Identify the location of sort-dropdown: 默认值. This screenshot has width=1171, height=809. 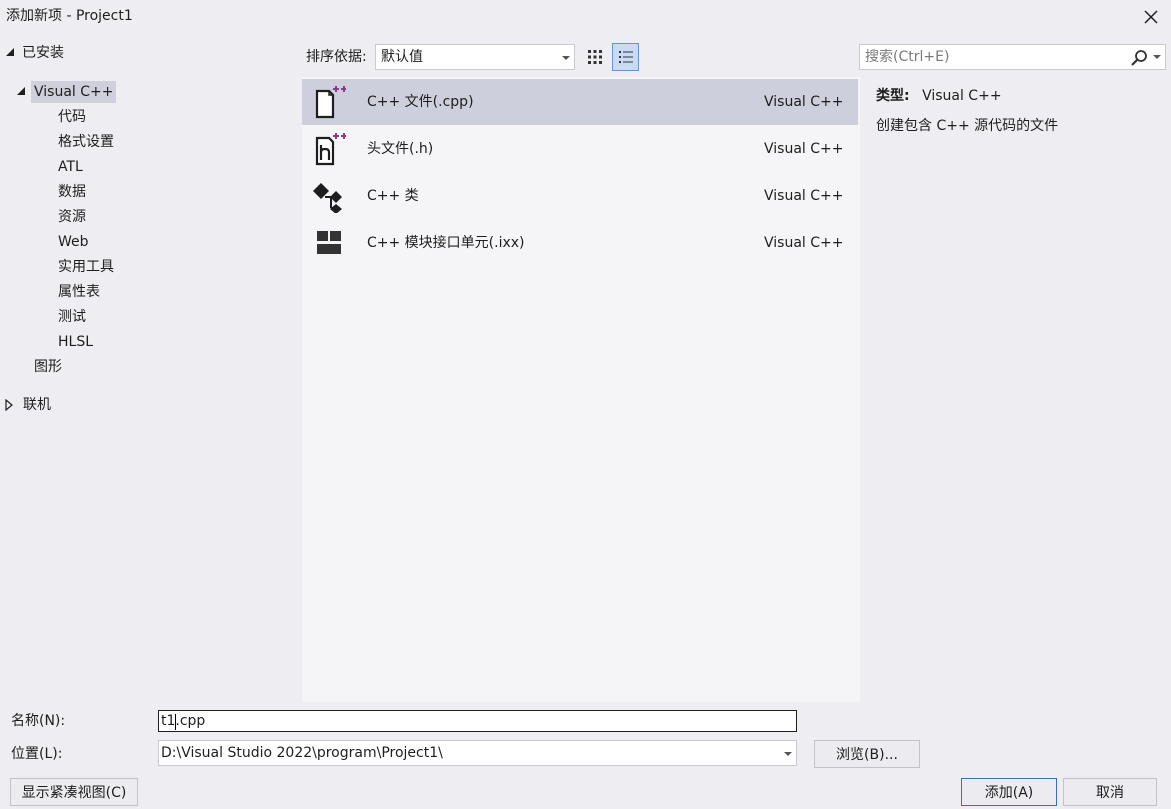
(475, 57).